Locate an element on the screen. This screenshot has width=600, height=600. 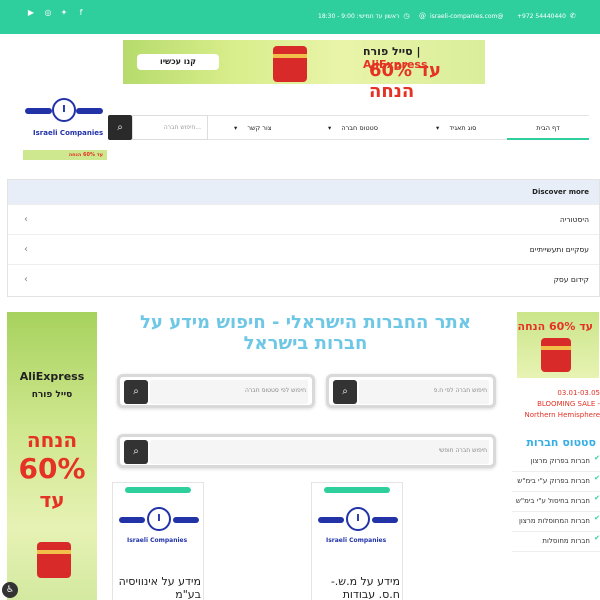
search-by-status-placeholder: חיפוש לפי סטטוס חברה is located at coordinates (275, 390).